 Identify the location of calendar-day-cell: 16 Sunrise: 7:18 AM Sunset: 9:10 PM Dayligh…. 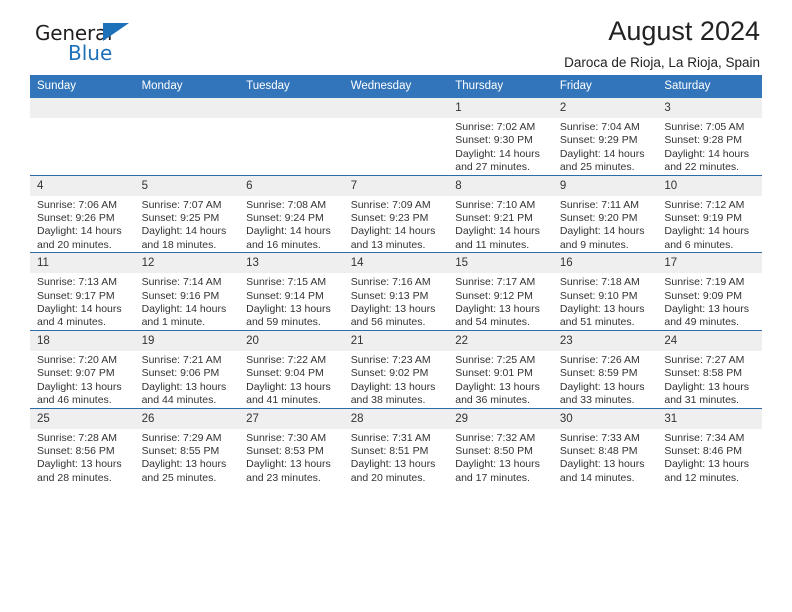
(605, 291).